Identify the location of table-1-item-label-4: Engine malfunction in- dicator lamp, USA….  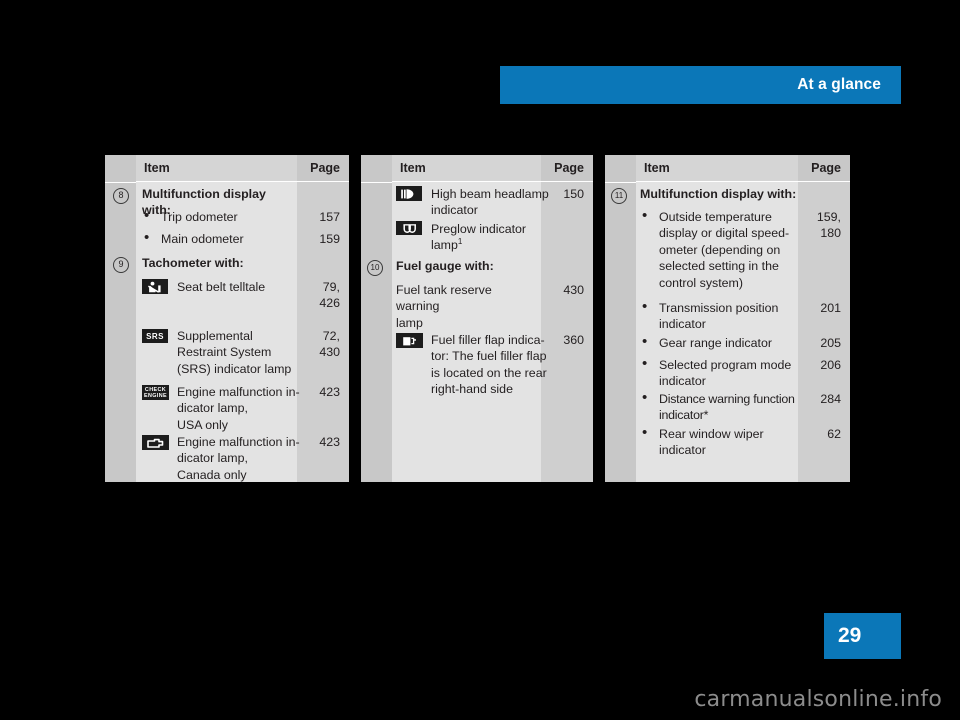
(238, 408).